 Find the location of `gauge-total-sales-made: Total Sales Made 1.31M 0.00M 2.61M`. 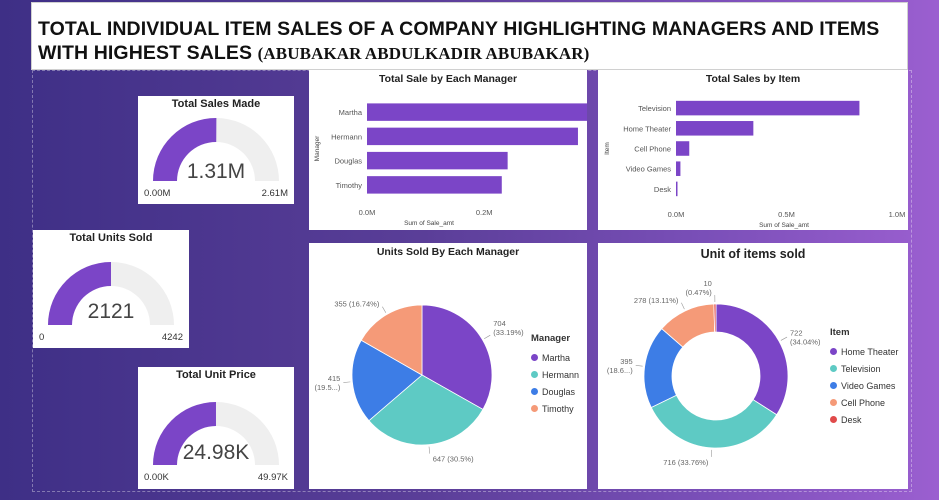

gauge-total-sales-made: Total Sales Made 1.31M 0.00M 2.61M is located at coordinates (216, 150).